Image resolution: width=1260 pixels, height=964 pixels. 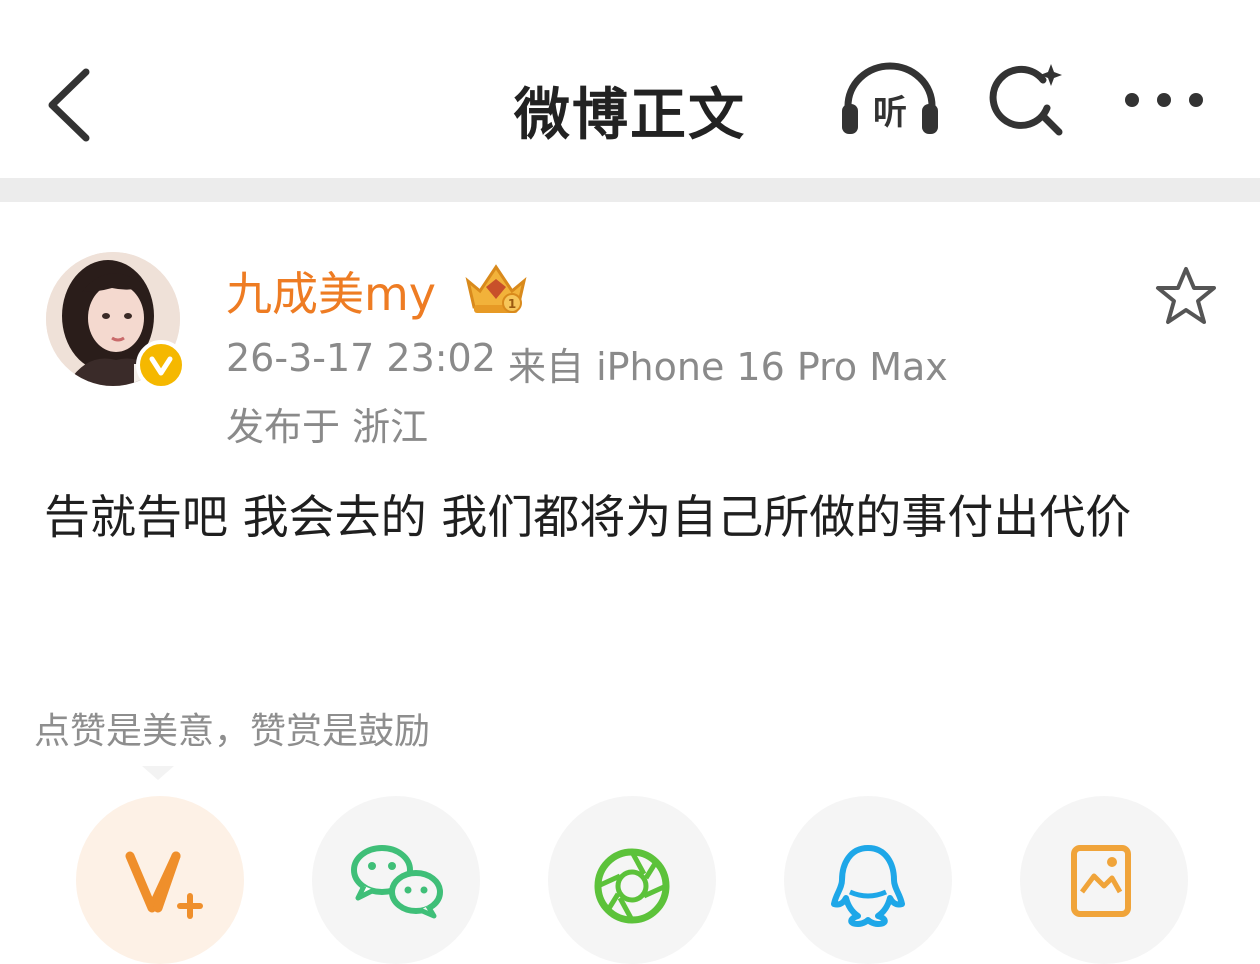 I want to click on star-outline-icon, so click(x=1186, y=295).